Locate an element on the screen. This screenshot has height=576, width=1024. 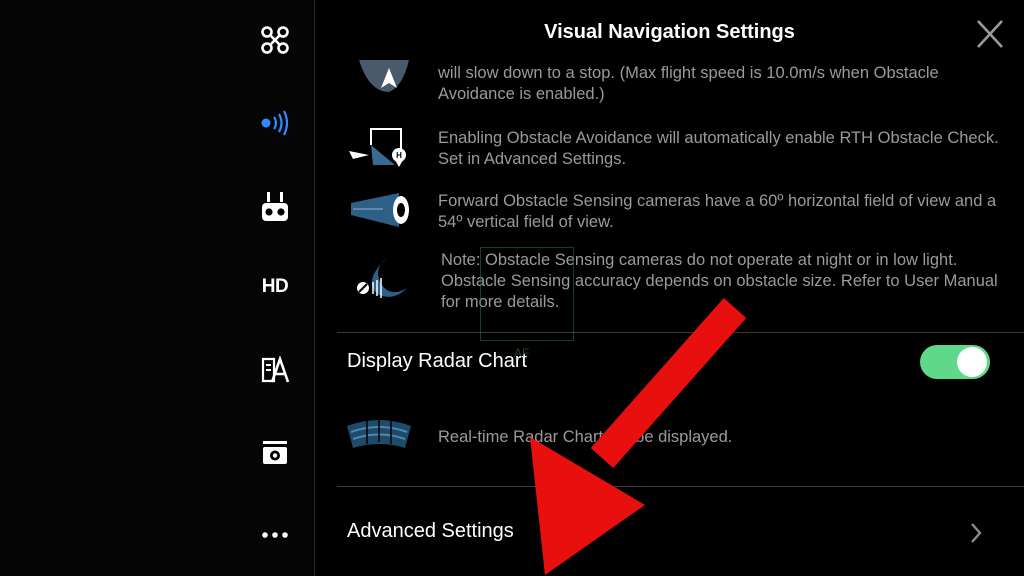
camera-fov-icon is located at coordinates (380, 210).